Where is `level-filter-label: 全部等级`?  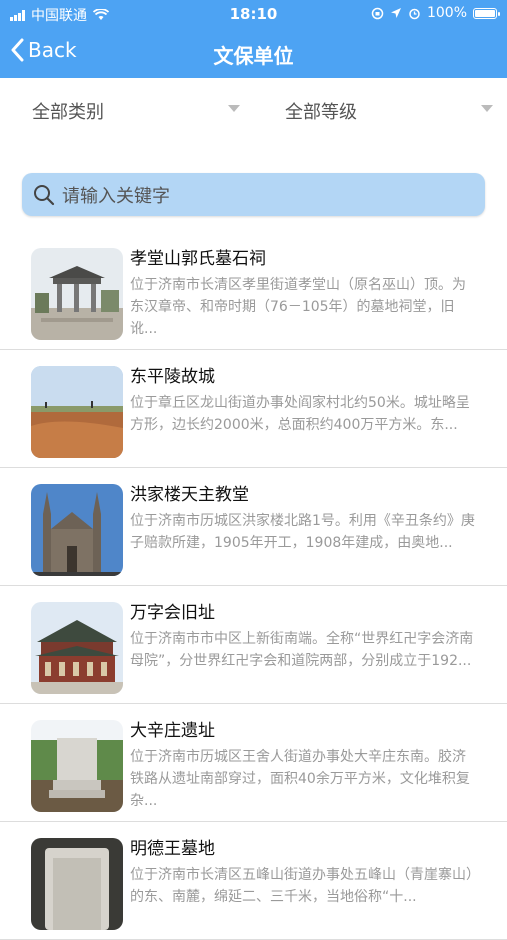 level-filter-label: 全部等级 is located at coordinates (321, 112).